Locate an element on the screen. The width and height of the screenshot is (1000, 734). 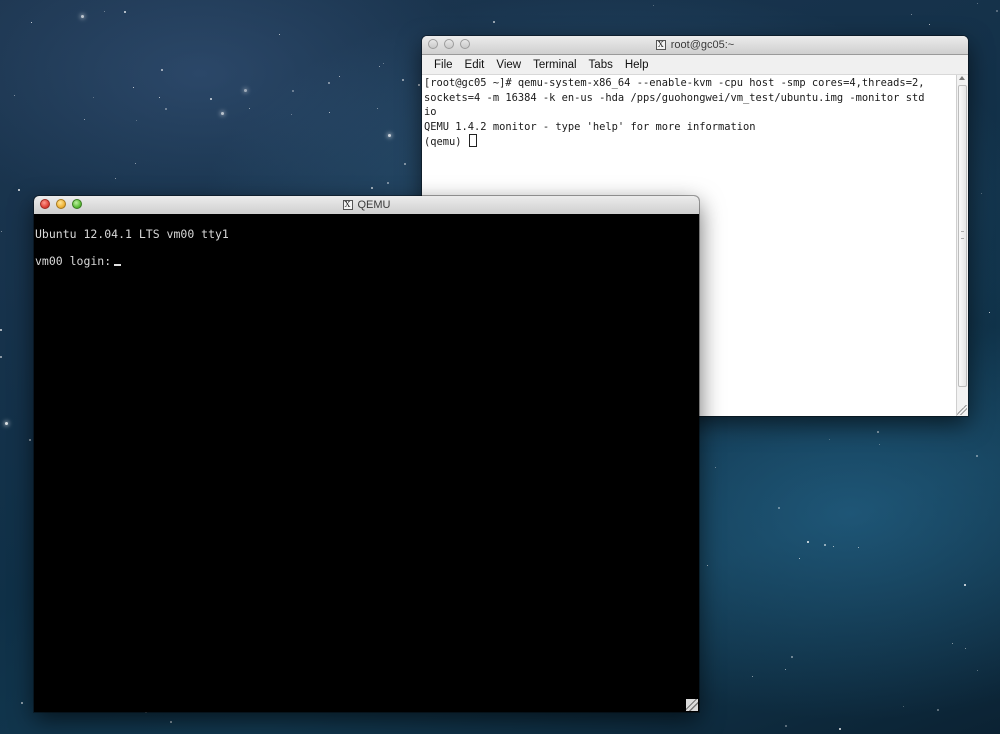
terminal-title: root@gc05:~ is located at coordinates (702, 45).